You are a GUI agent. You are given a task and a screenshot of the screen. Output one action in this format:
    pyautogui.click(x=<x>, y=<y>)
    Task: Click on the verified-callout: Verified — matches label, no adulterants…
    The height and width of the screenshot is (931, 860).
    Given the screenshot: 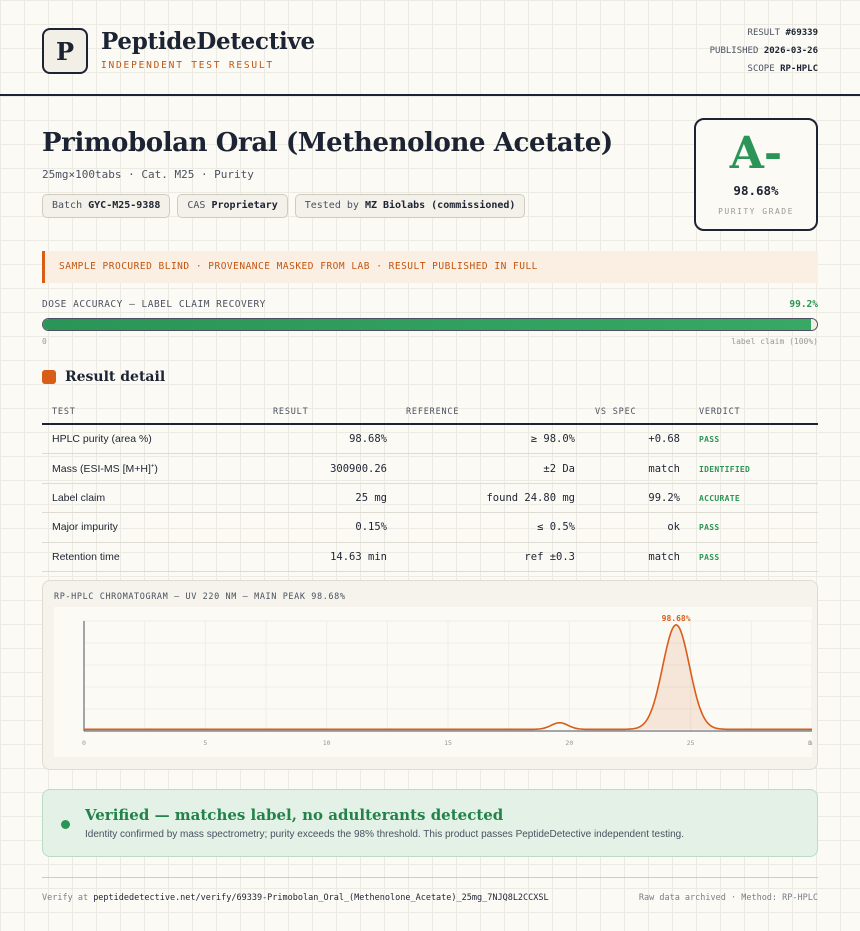 What is the action you would take?
    pyautogui.click(x=430, y=823)
    